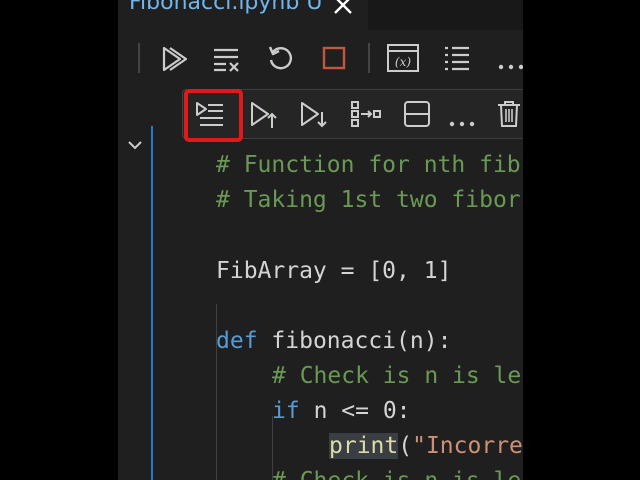  I want to click on tab-bar: Fibonacci.ipynb U, so click(320, 15).